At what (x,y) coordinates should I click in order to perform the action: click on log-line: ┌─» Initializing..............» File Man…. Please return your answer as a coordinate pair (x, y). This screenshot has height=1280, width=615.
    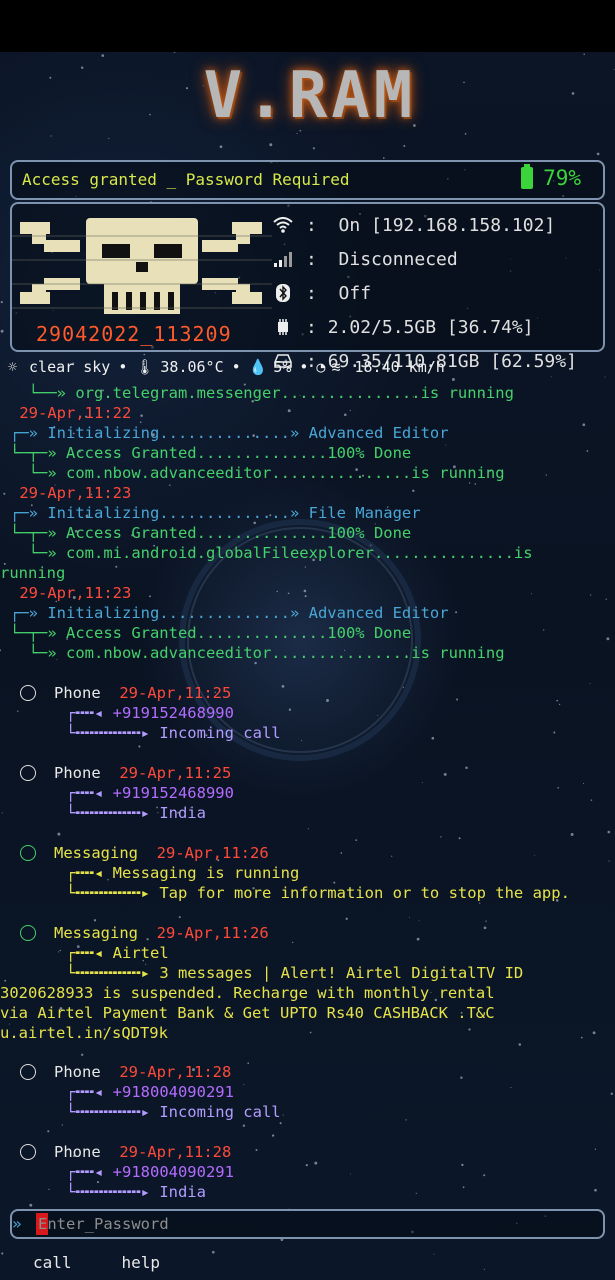
    Looking at the image, I should click on (215, 513).